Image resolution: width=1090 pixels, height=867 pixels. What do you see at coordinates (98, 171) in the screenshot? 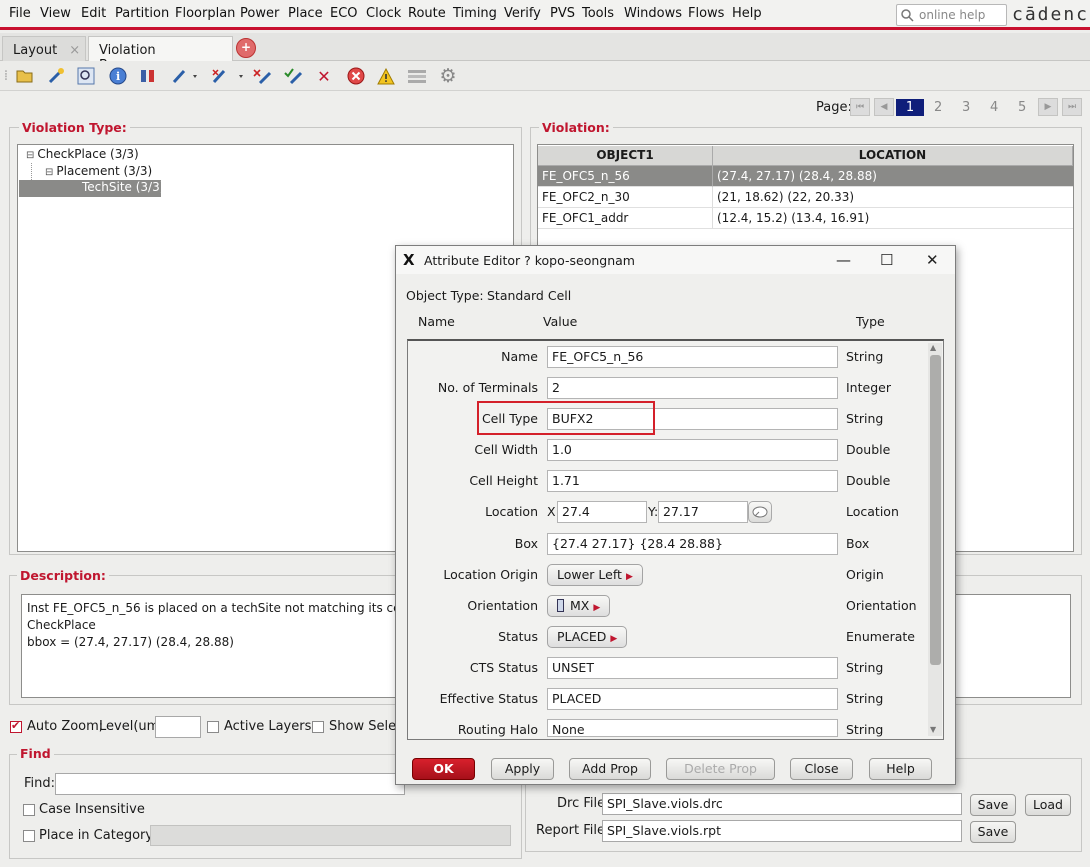
I see `tree-item-placement: ⊟ Placement (3/3)` at bounding box center [98, 171].